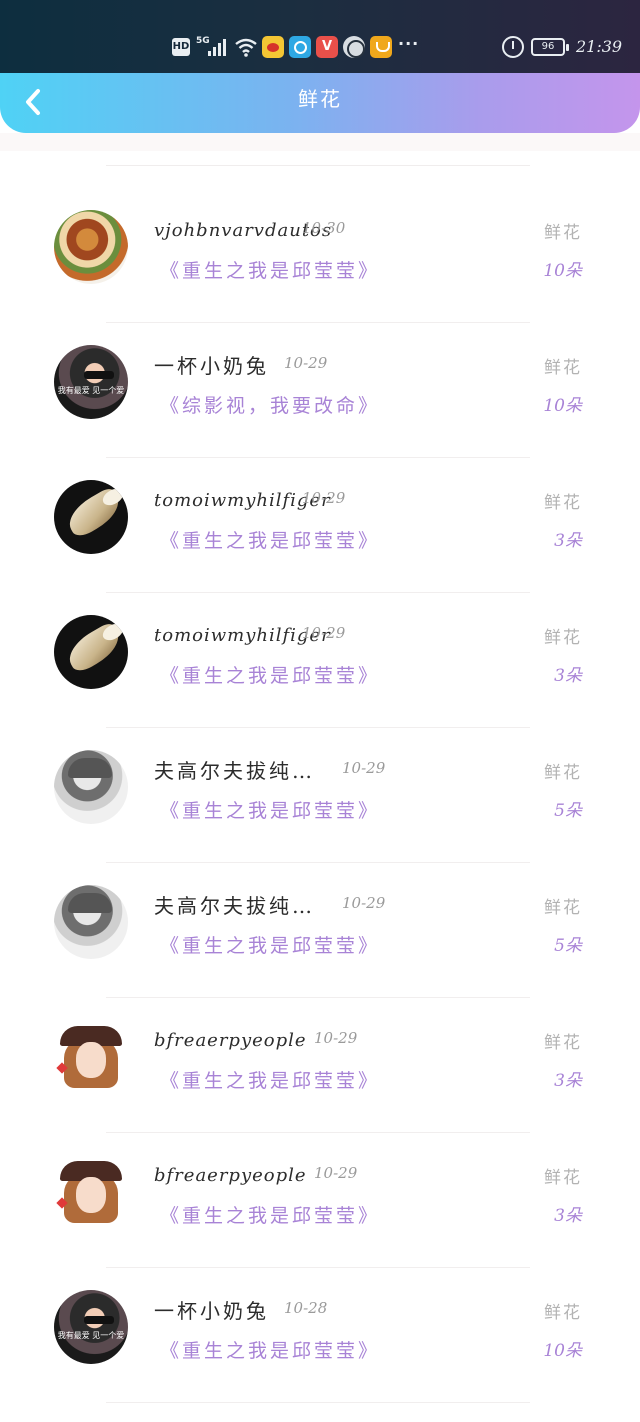 This screenshot has height=1422, width=640. What do you see at coordinates (273, 47) in the screenshot?
I see `weibo-app-icon` at bounding box center [273, 47].